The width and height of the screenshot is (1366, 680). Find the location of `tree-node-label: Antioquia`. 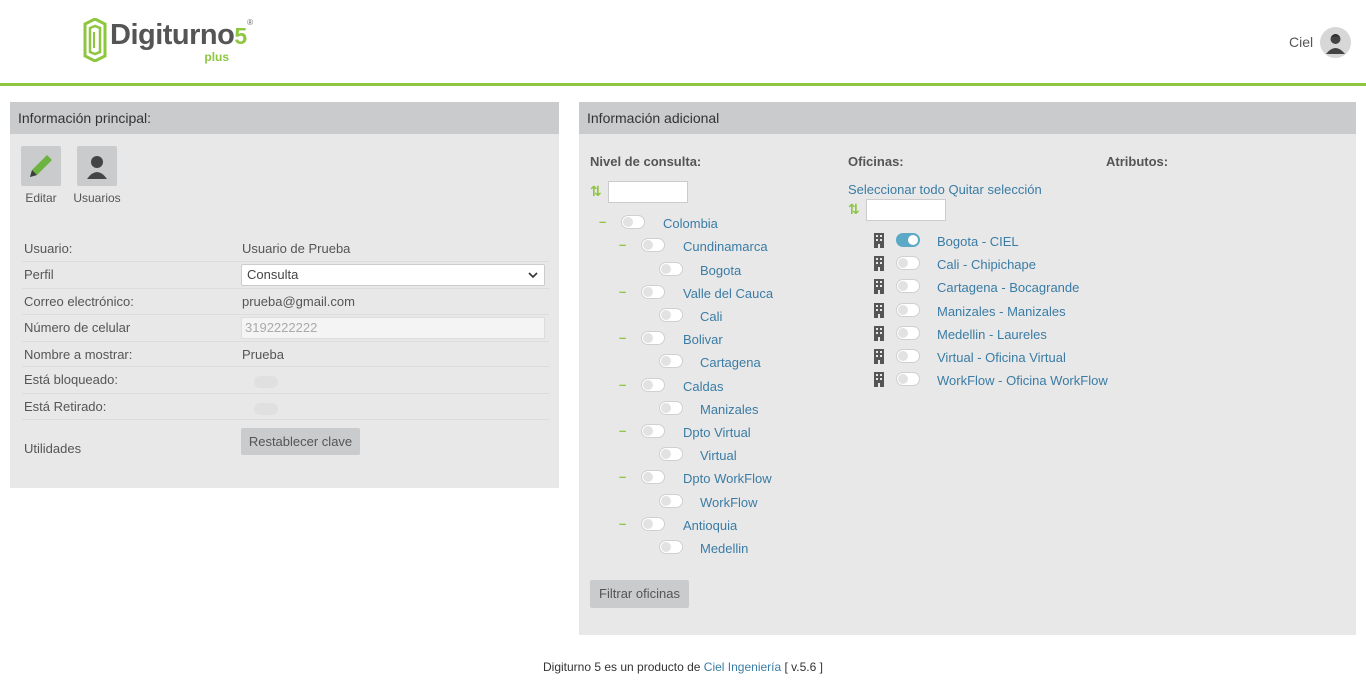

tree-node-label: Antioquia is located at coordinates (710, 525).